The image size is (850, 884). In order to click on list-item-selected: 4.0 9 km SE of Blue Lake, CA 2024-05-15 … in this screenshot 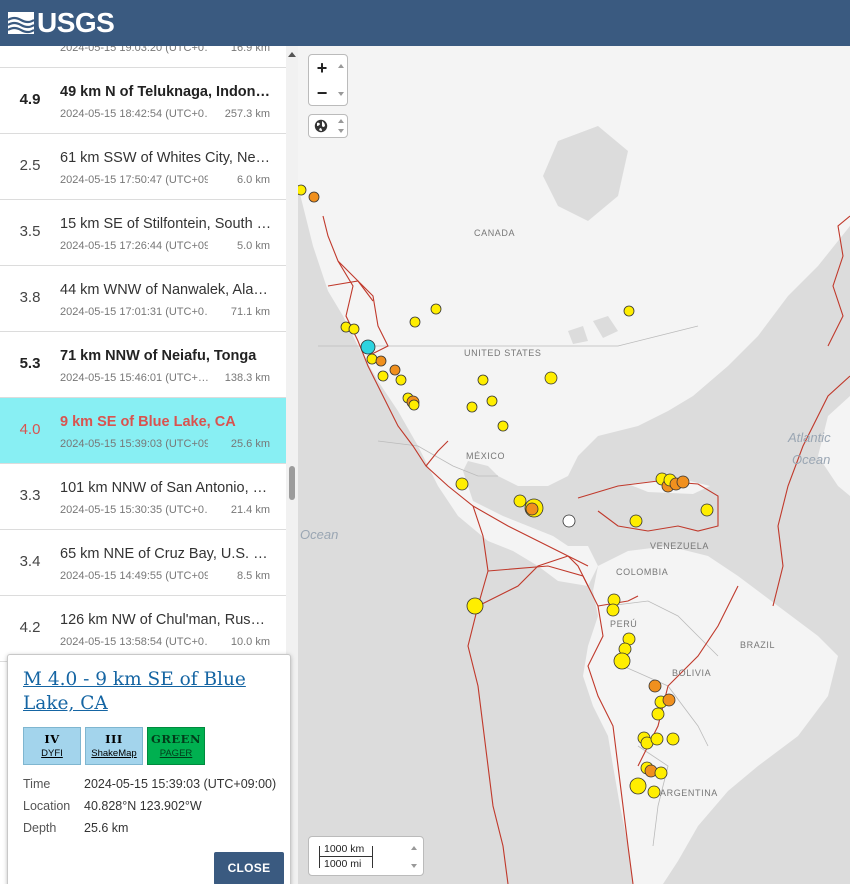, I will do `click(143, 431)`.